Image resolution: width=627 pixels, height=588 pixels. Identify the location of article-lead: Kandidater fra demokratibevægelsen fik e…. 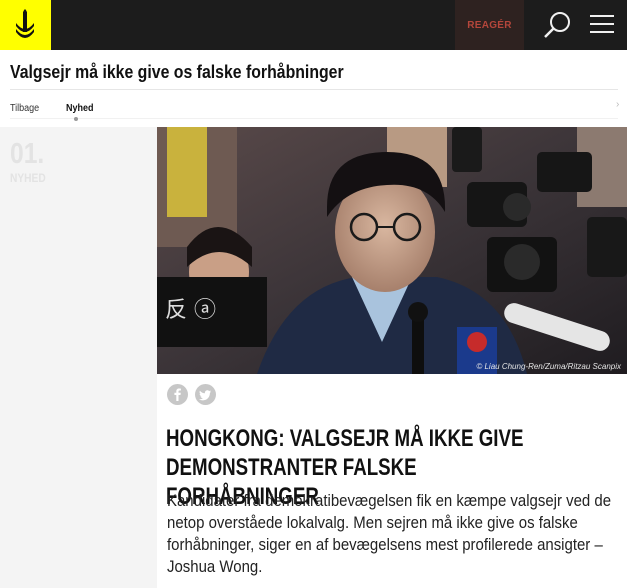
(389, 533).